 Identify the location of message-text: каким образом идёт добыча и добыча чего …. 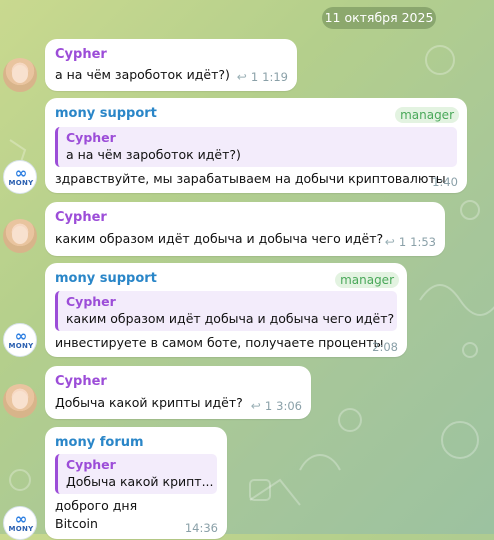
(219, 238).